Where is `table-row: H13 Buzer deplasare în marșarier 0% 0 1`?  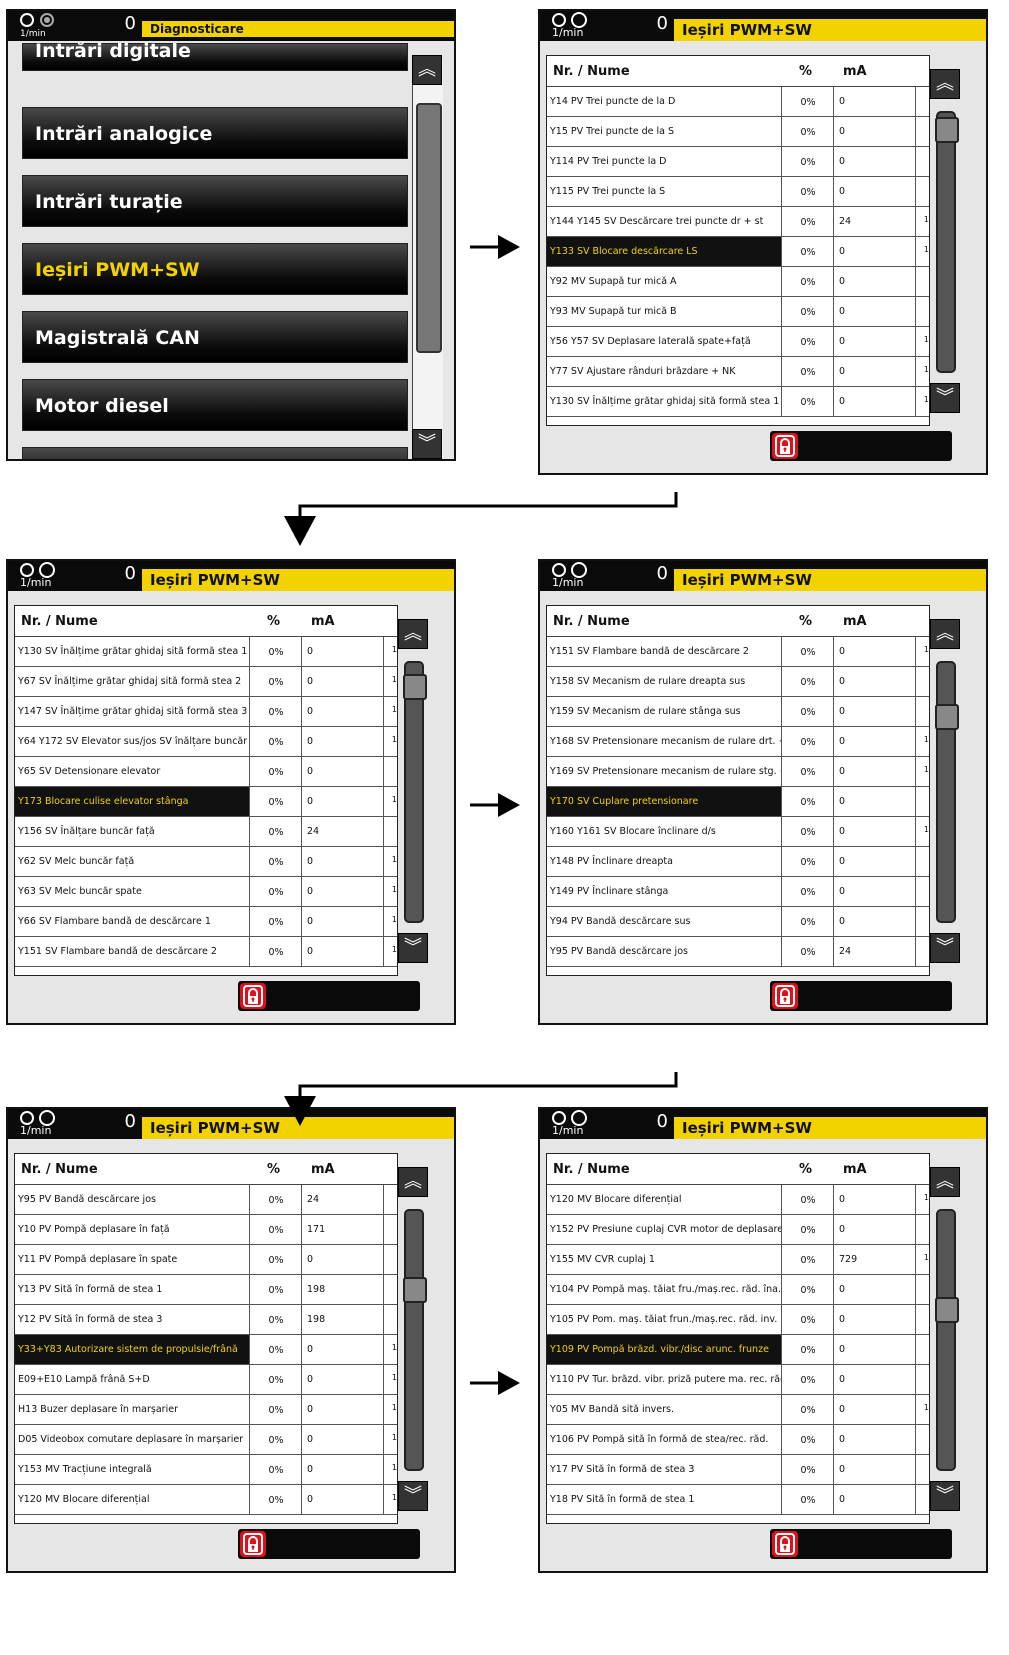 table-row: H13 Buzer deplasare în marșarier 0% 0 1 is located at coordinates (206, 1410).